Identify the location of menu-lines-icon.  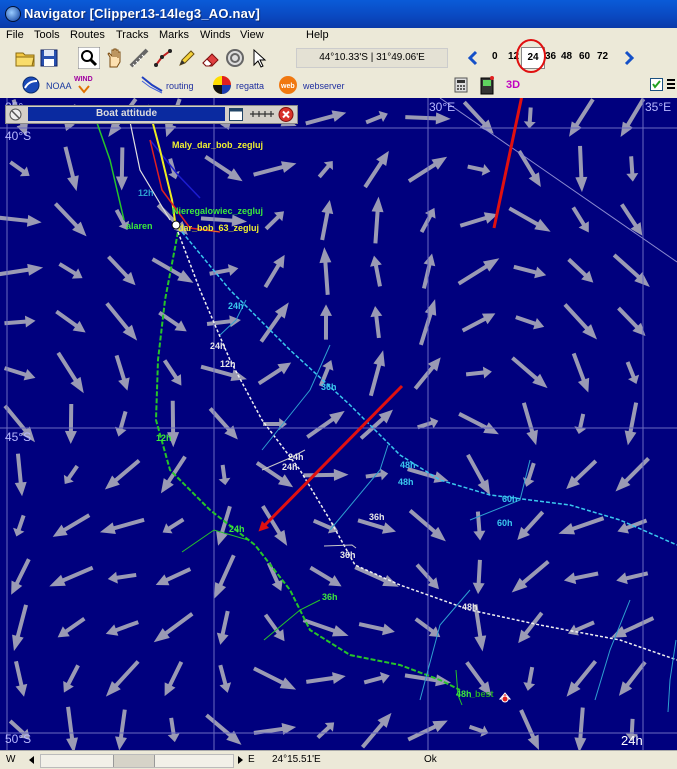
(671, 84).